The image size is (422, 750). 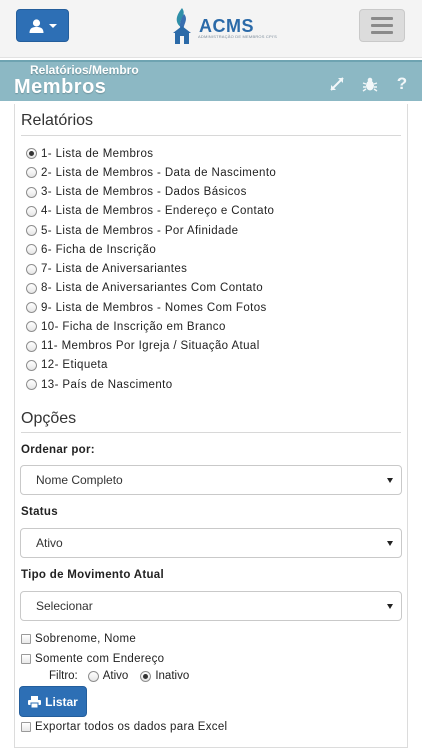 What do you see at coordinates (213, 153) in the screenshot?
I see `report-option: 1- Lista de Membros` at bounding box center [213, 153].